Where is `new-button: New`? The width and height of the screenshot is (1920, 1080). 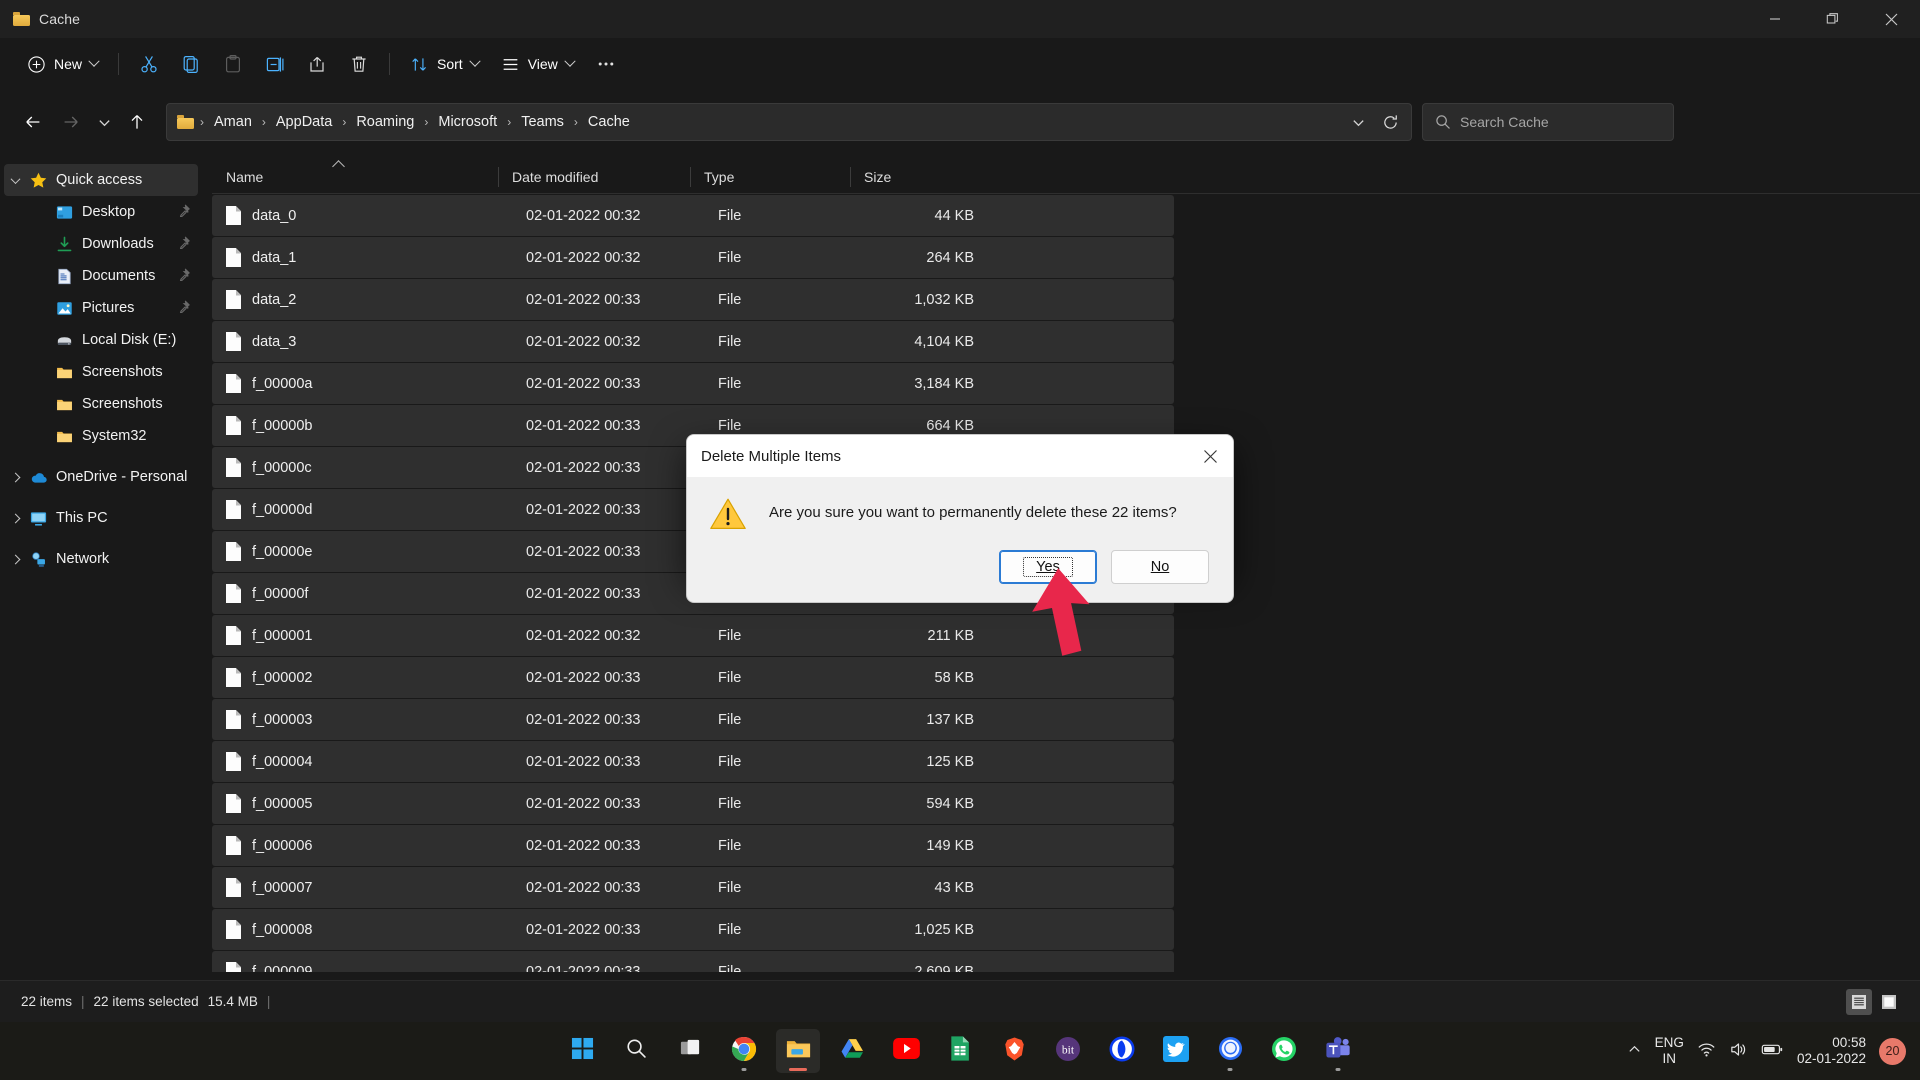
new-button: New is located at coordinates (62, 64).